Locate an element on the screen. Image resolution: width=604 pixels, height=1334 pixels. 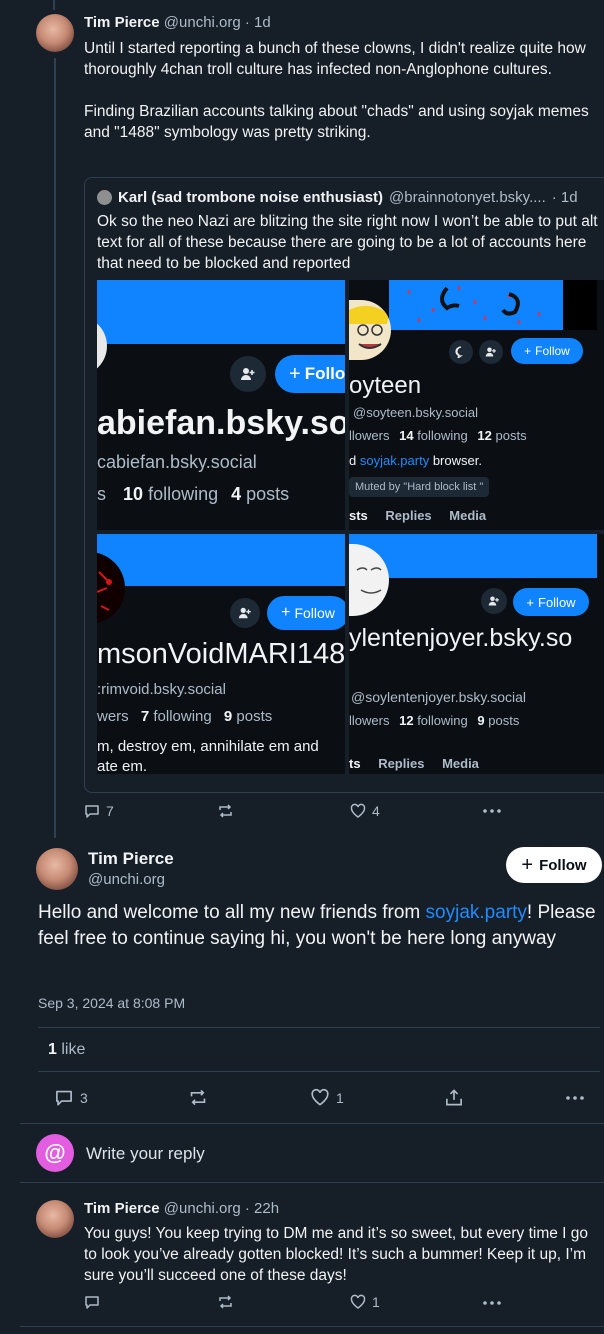
bio-prefix: d is located at coordinates (354, 460).